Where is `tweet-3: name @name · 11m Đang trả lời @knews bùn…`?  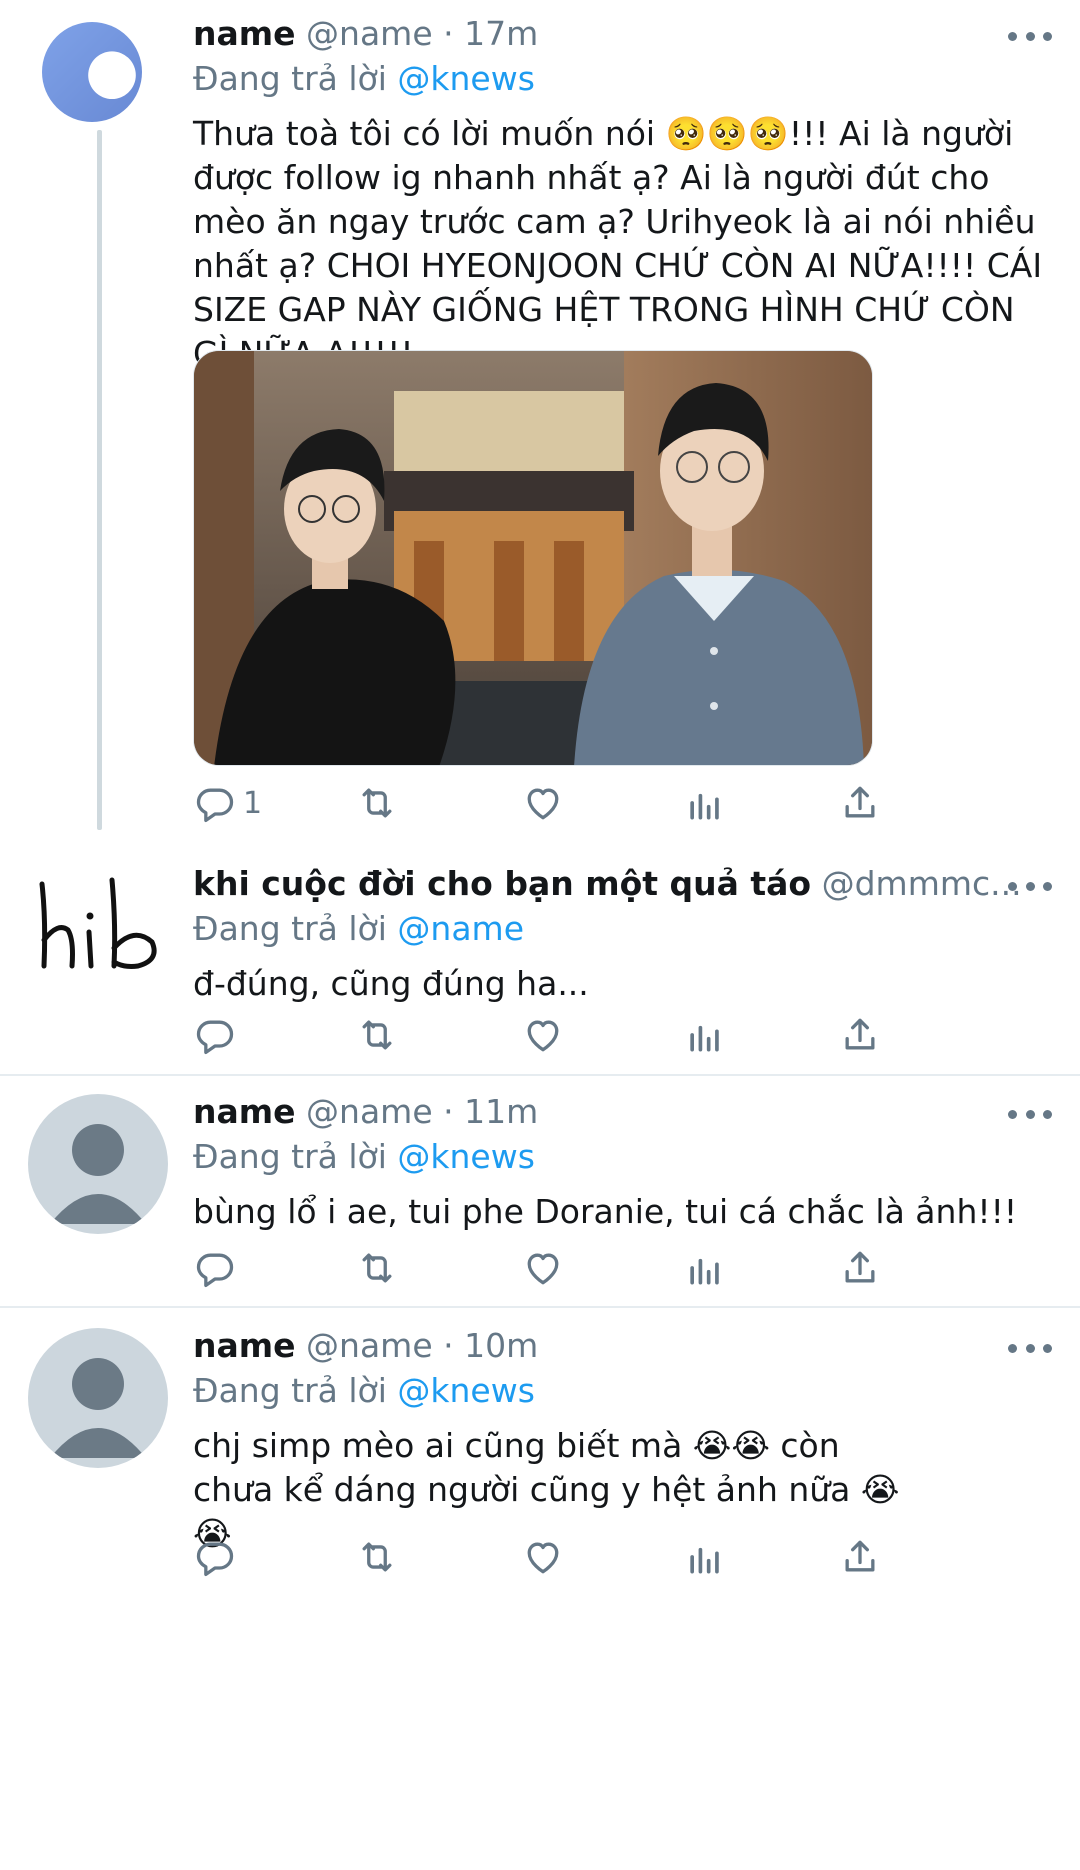
tweet-3: name @name · 11m Đang trả lời @knews bùn… is located at coordinates (540, 1192).